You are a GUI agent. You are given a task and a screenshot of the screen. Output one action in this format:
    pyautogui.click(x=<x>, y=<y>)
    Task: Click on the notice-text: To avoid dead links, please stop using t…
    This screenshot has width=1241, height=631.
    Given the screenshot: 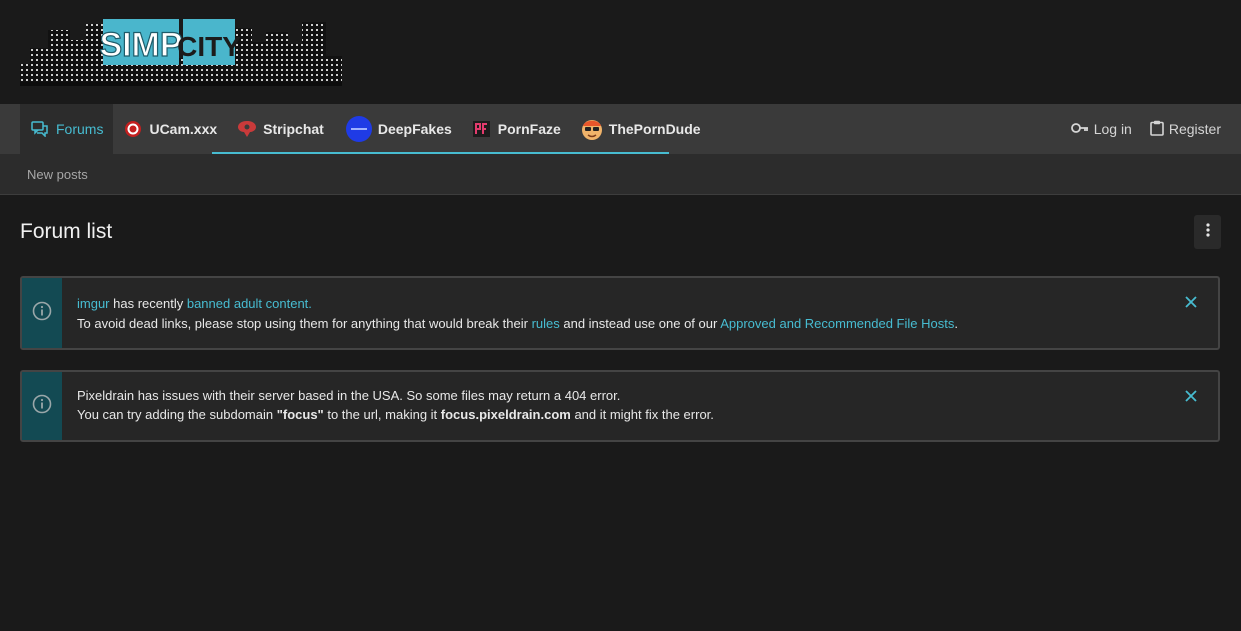 What is the action you would take?
    pyautogui.click(x=304, y=323)
    